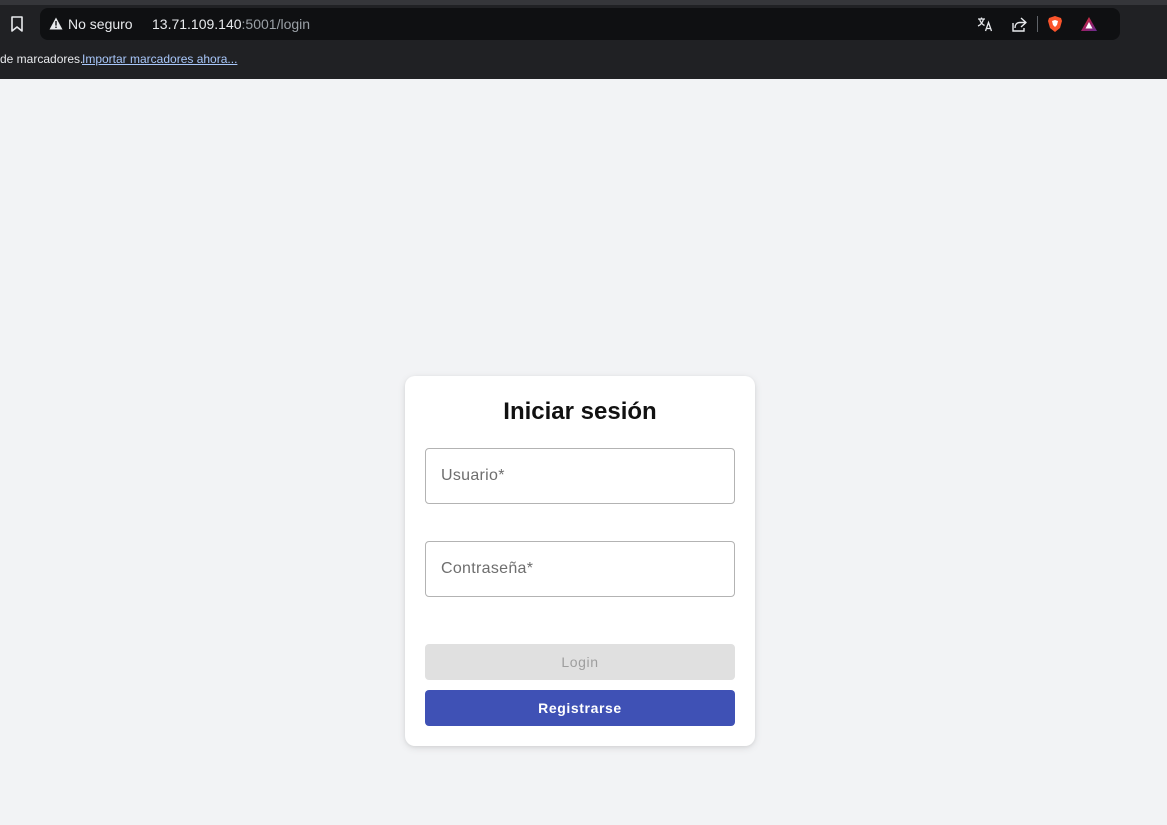  I want to click on brave-rewards-icon, so click(1089, 24).